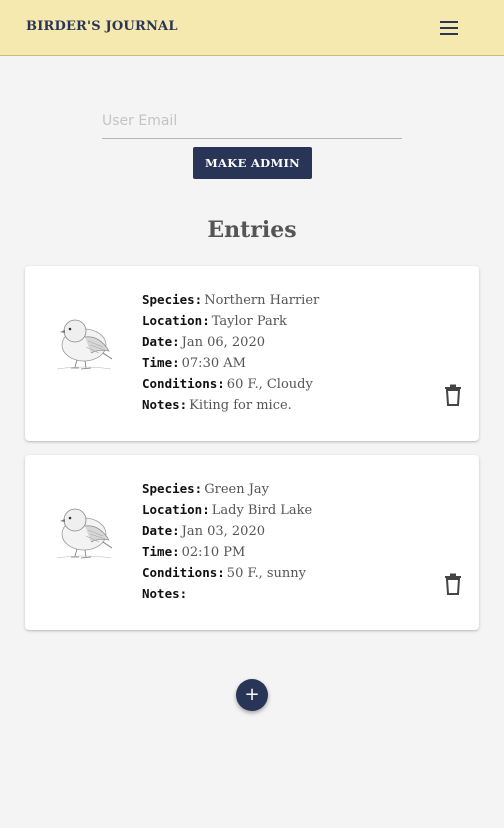 This screenshot has height=828, width=504. I want to click on species-value: Northern Harrier, so click(262, 300).